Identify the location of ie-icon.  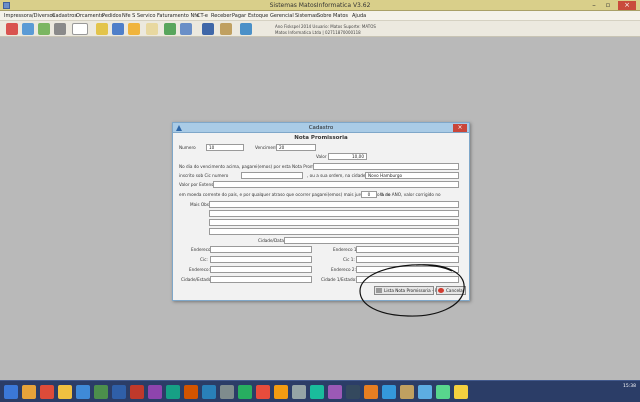
(83, 392).